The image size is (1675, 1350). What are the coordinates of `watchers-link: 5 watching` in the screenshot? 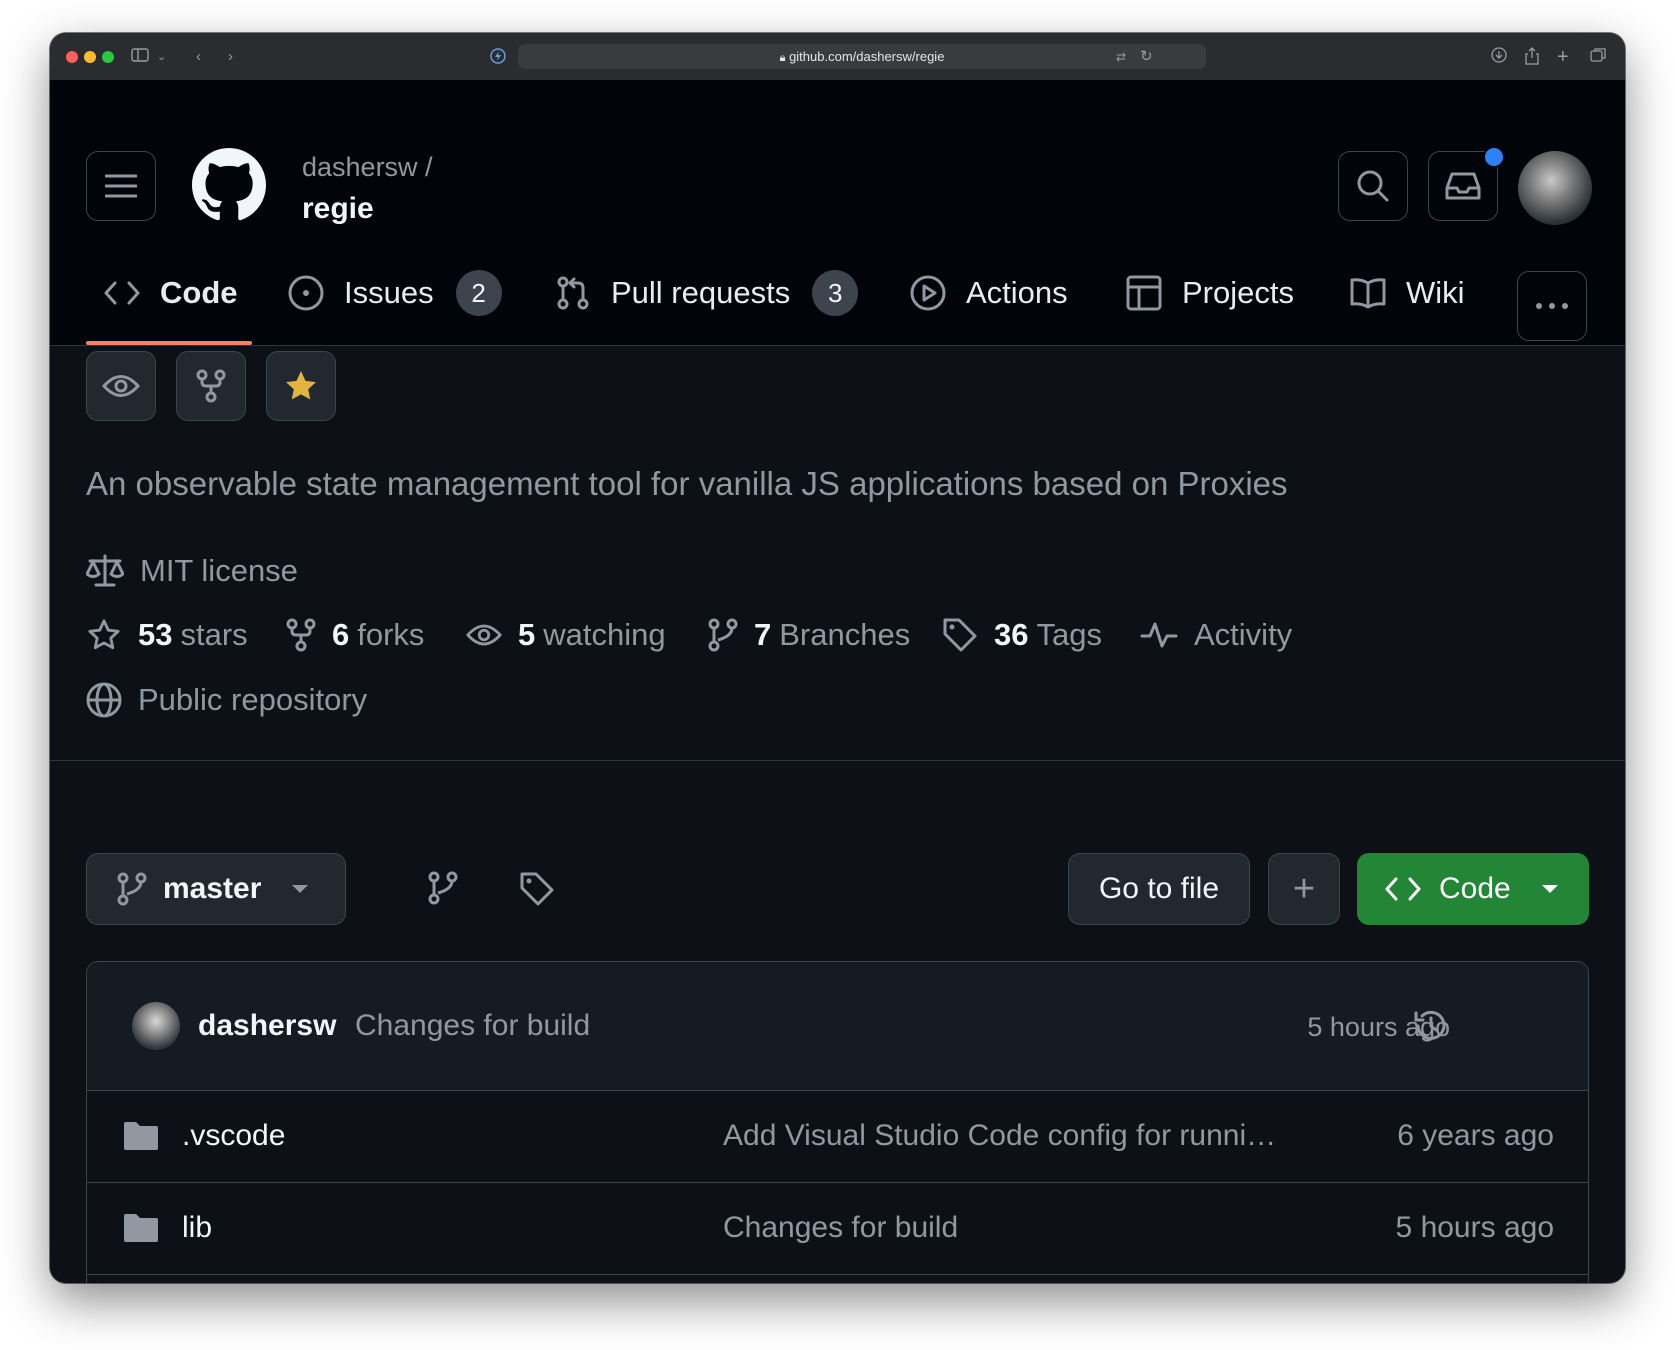 It's located at (566, 635).